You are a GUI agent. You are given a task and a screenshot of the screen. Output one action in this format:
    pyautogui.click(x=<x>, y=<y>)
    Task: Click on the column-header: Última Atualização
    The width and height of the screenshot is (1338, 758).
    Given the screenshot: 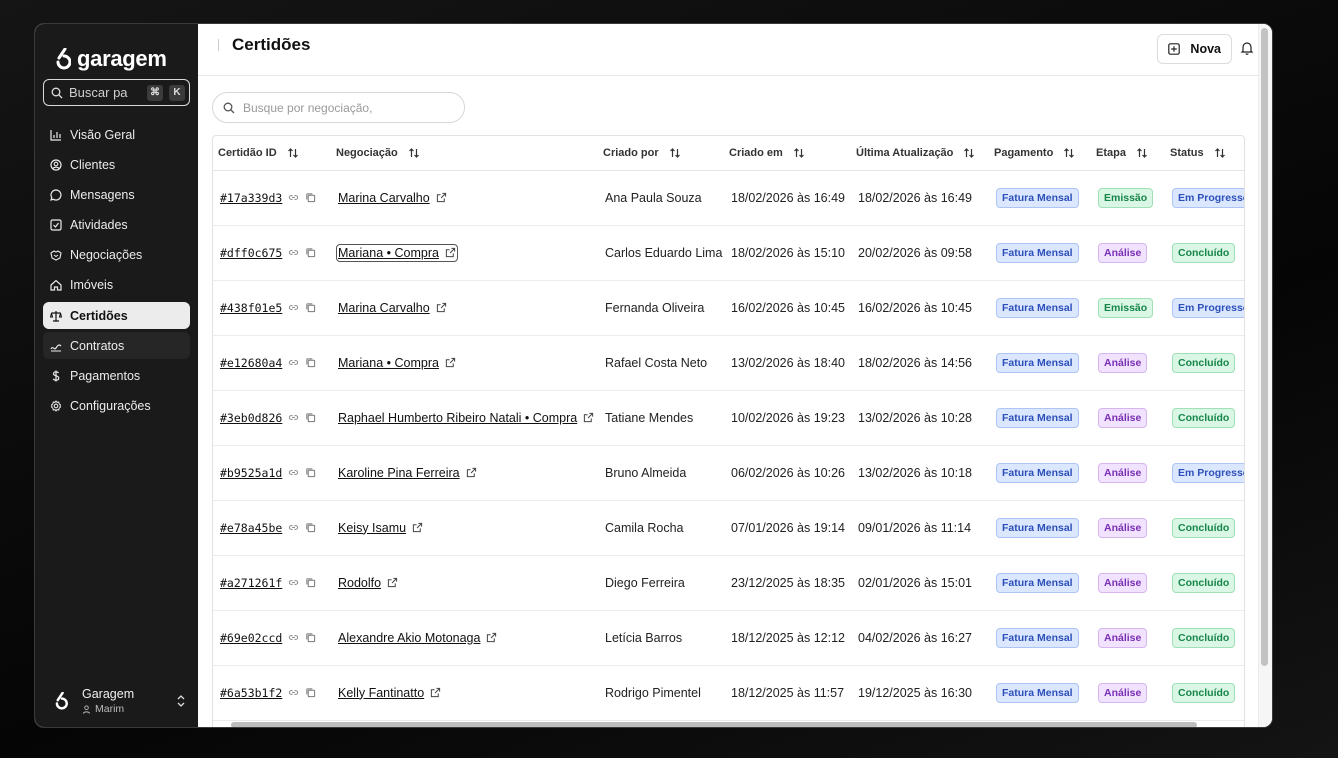 What is the action you would take?
    pyautogui.click(x=920, y=153)
    